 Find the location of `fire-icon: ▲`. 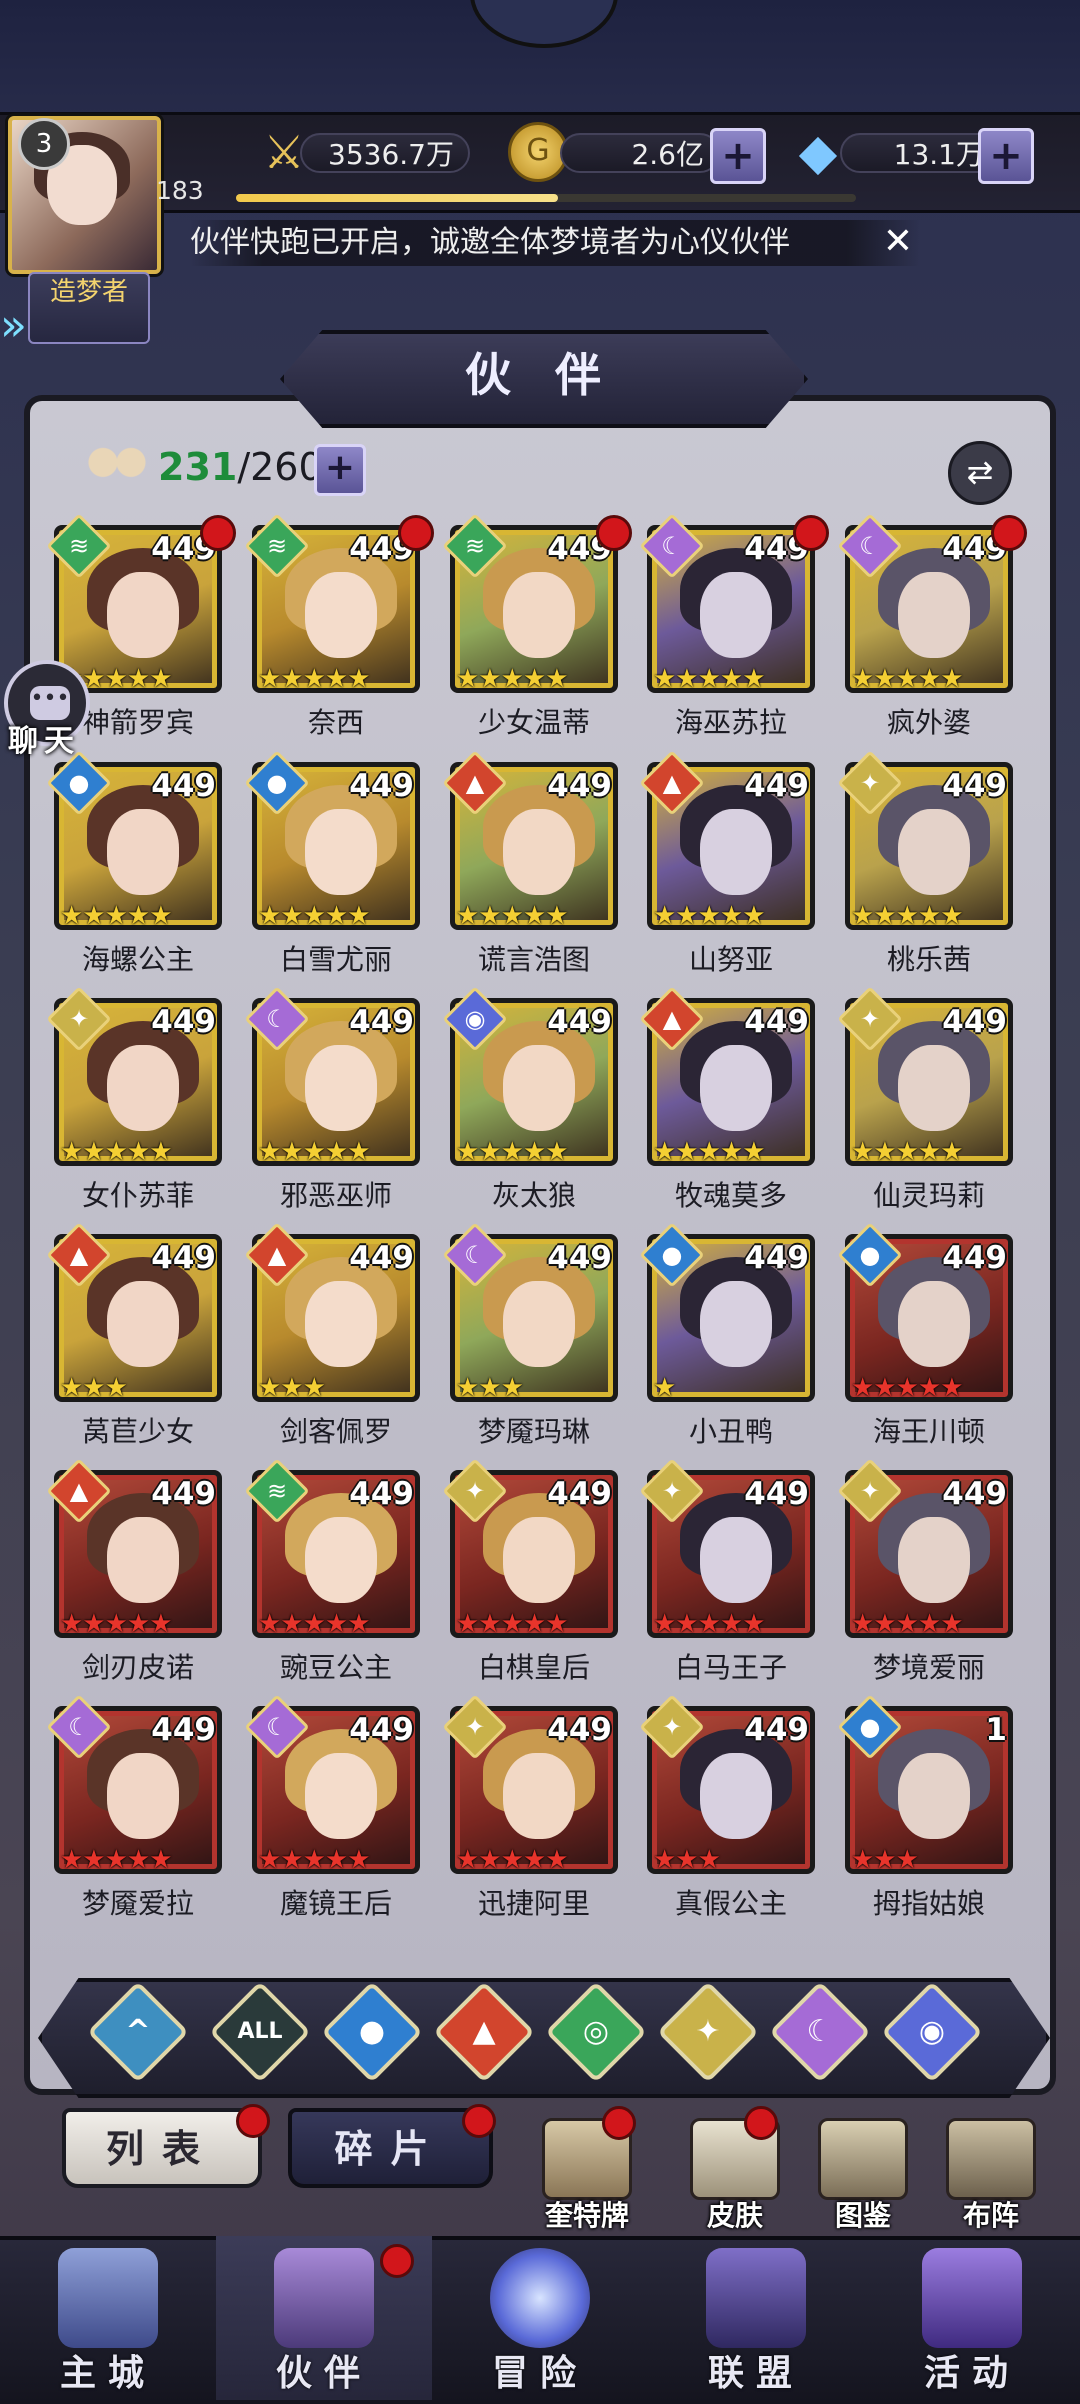

fire-icon: ▲ is located at coordinates (672, 1019).